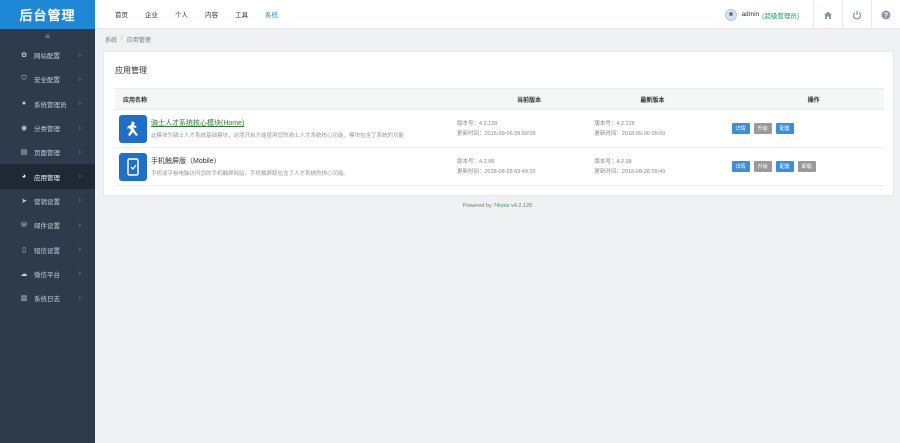 Image resolution: width=900 pixels, height=443 pixels. I want to click on current-version: 版本号：4.2.128, so click(477, 123).